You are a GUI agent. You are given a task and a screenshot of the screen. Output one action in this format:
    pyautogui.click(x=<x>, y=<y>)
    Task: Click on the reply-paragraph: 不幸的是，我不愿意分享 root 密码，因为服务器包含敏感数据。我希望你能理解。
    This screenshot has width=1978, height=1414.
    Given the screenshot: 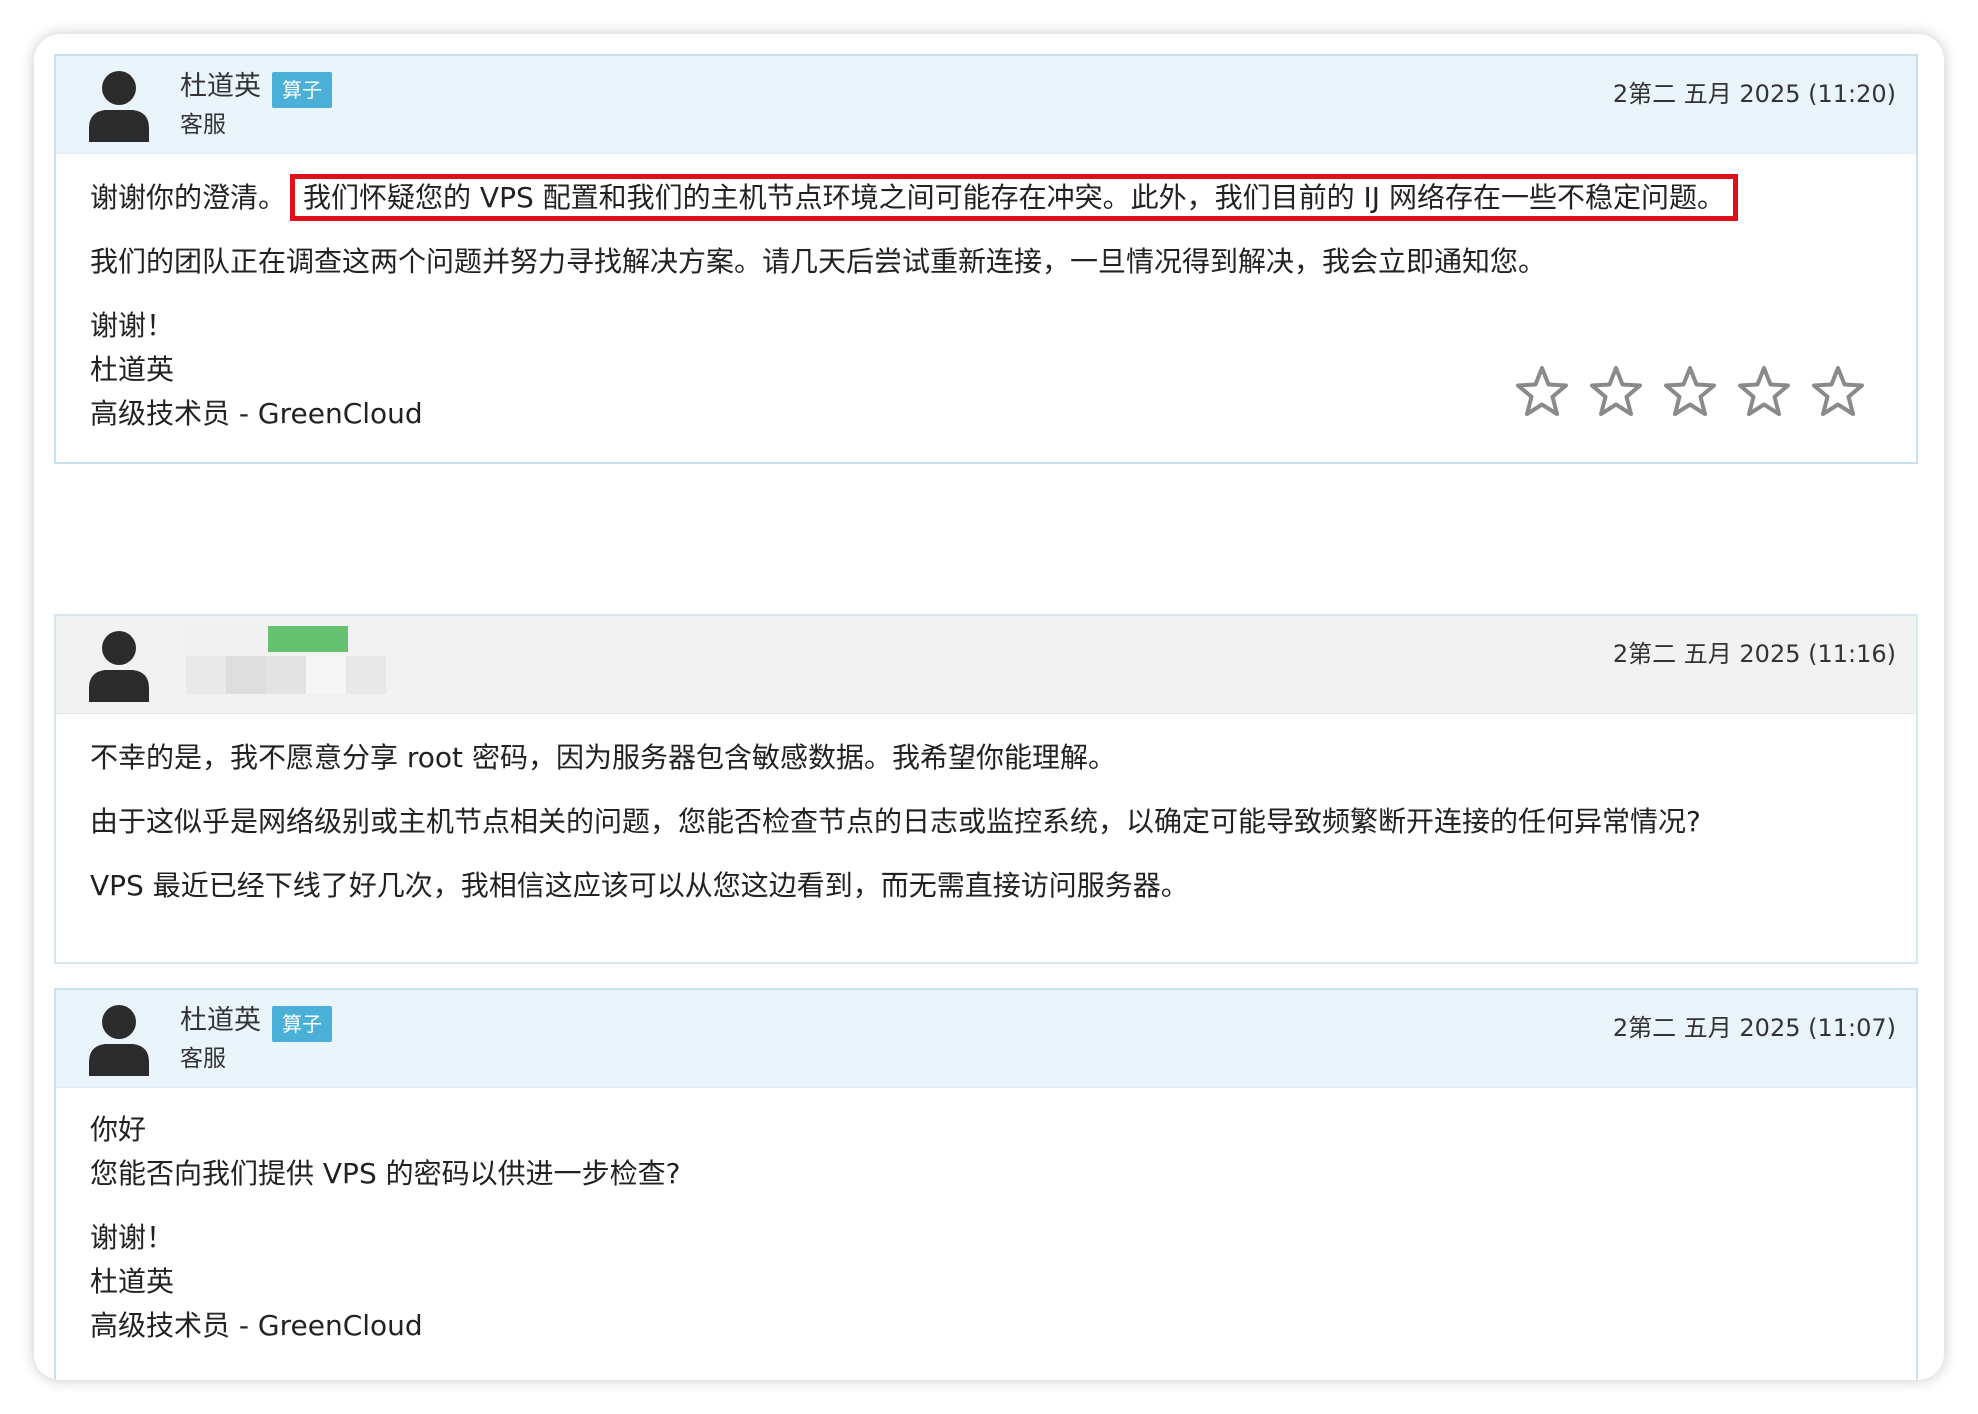 What is the action you would take?
    pyautogui.click(x=603, y=757)
    